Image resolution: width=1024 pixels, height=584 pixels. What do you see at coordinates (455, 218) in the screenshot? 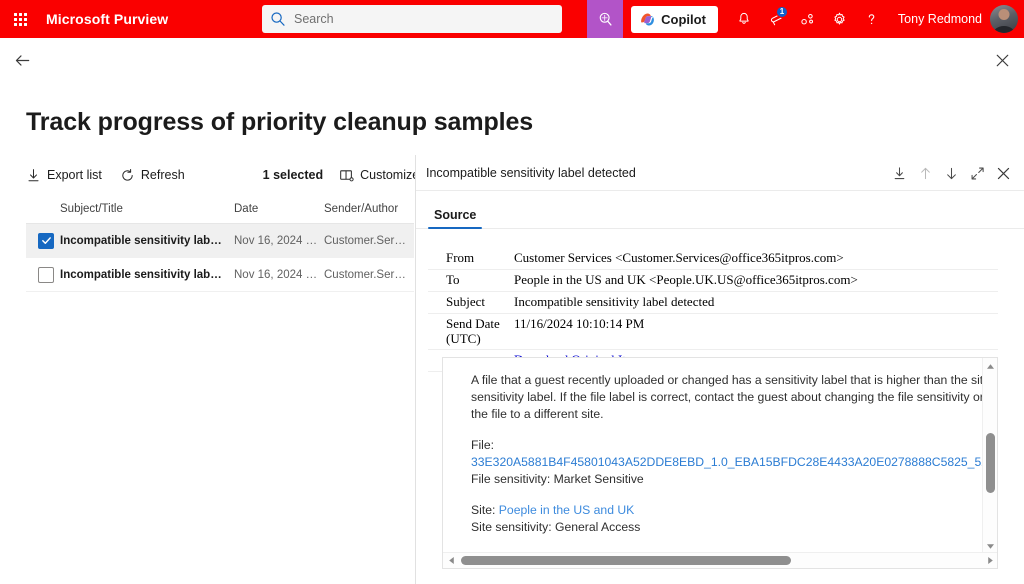
I see `tab-source: Source` at bounding box center [455, 218].